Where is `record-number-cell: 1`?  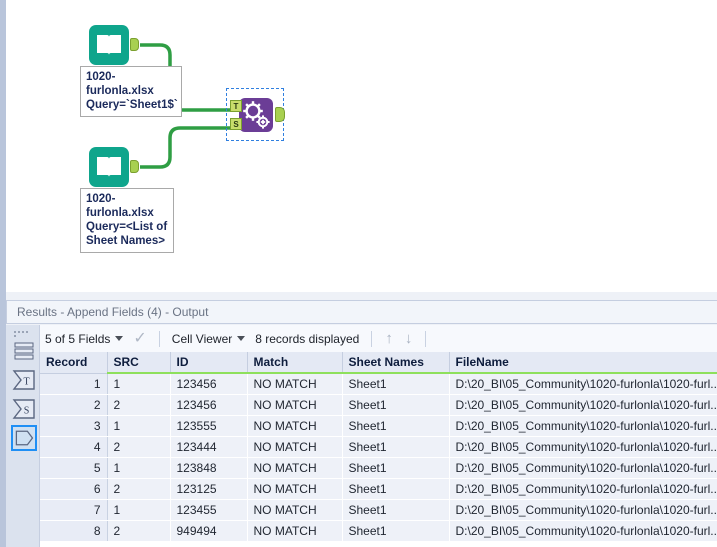 record-number-cell: 1 is located at coordinates (74, 384).